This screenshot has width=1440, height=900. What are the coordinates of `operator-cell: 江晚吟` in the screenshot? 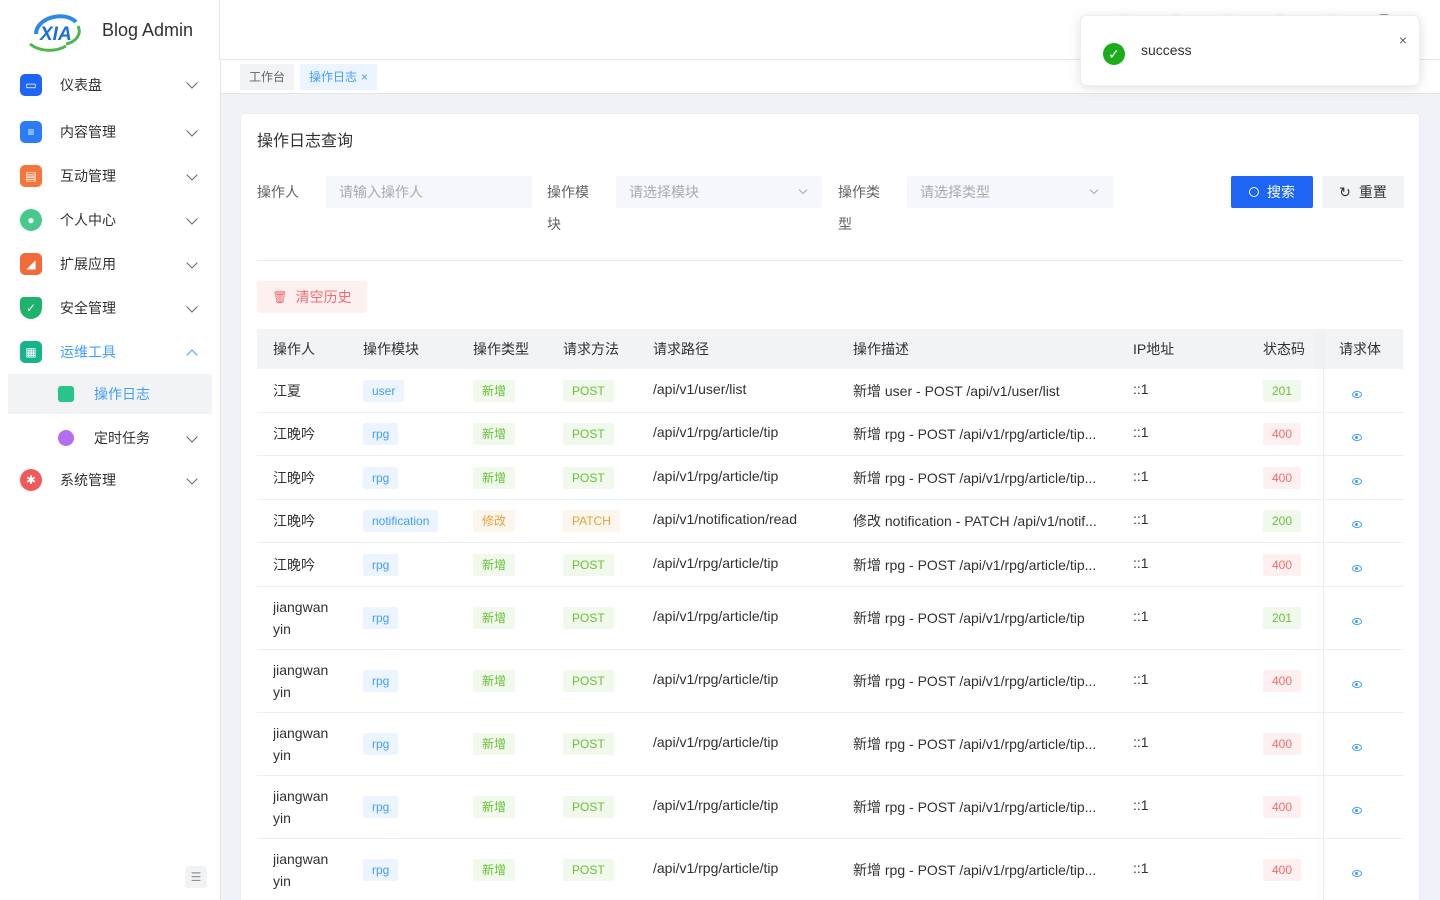 It's located at (294, 565).